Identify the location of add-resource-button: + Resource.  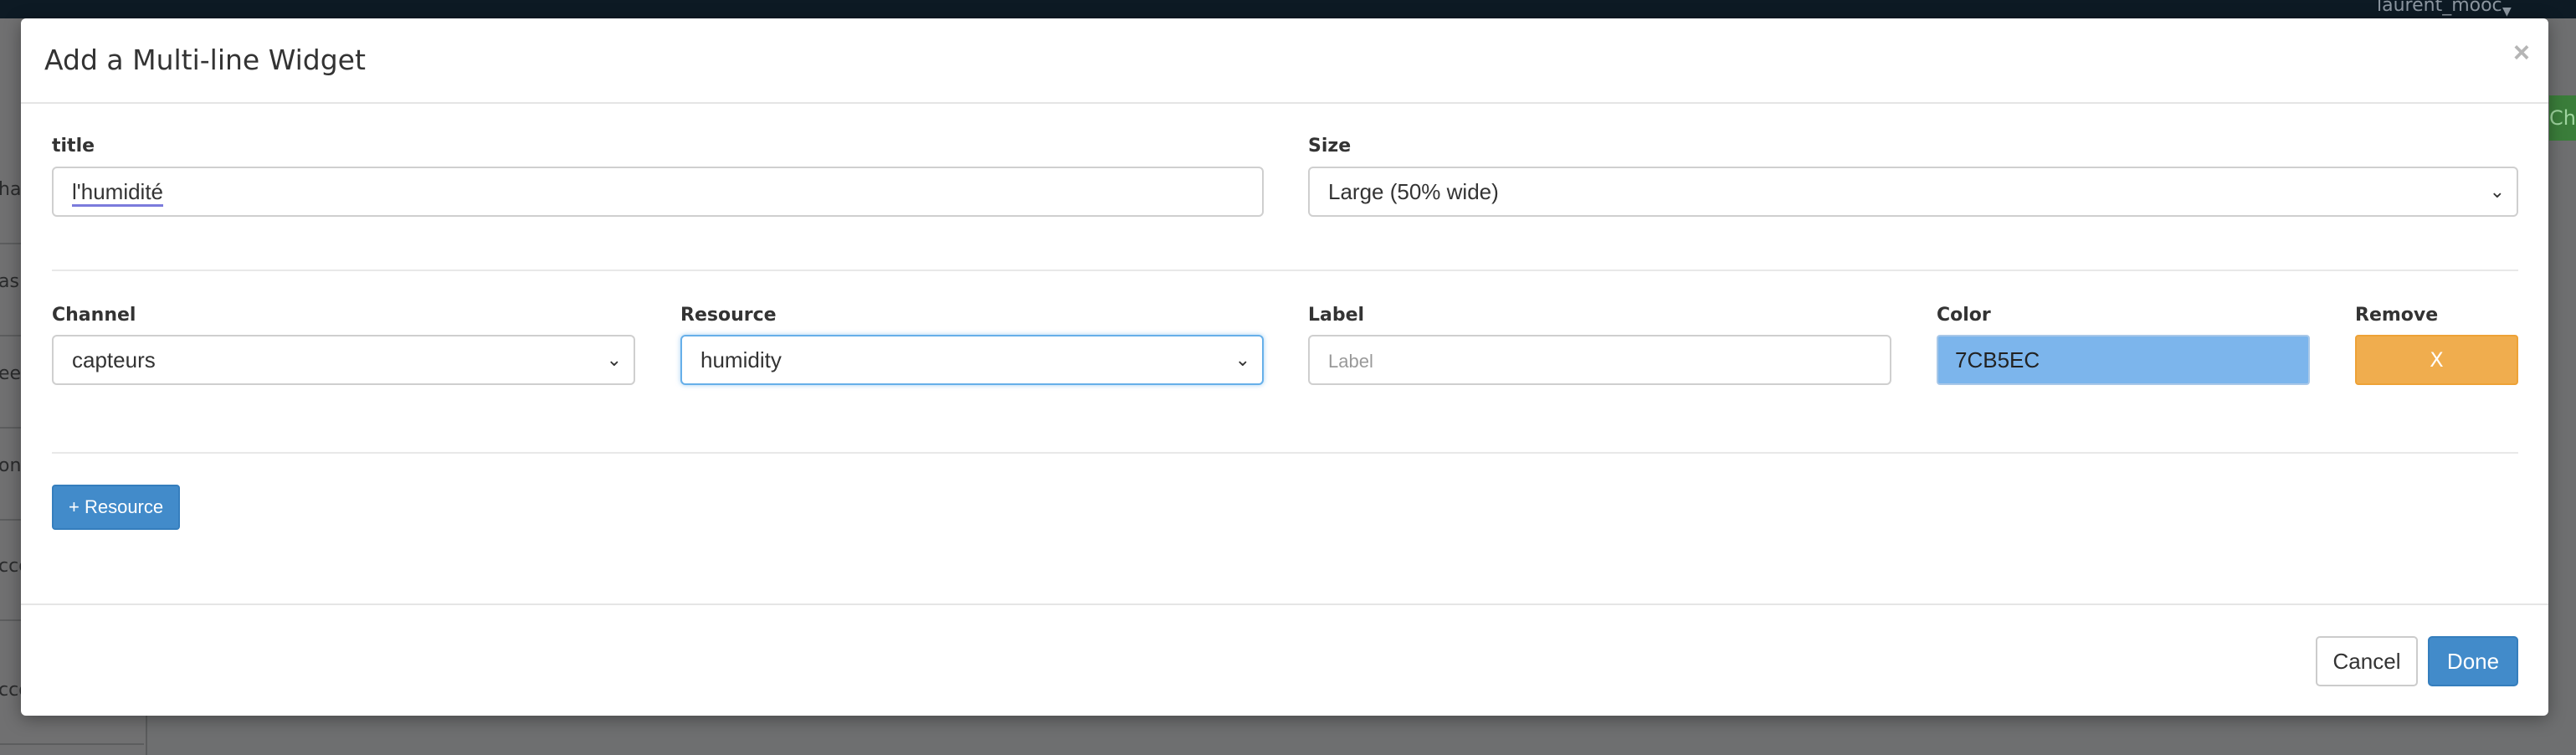
(116, 507).